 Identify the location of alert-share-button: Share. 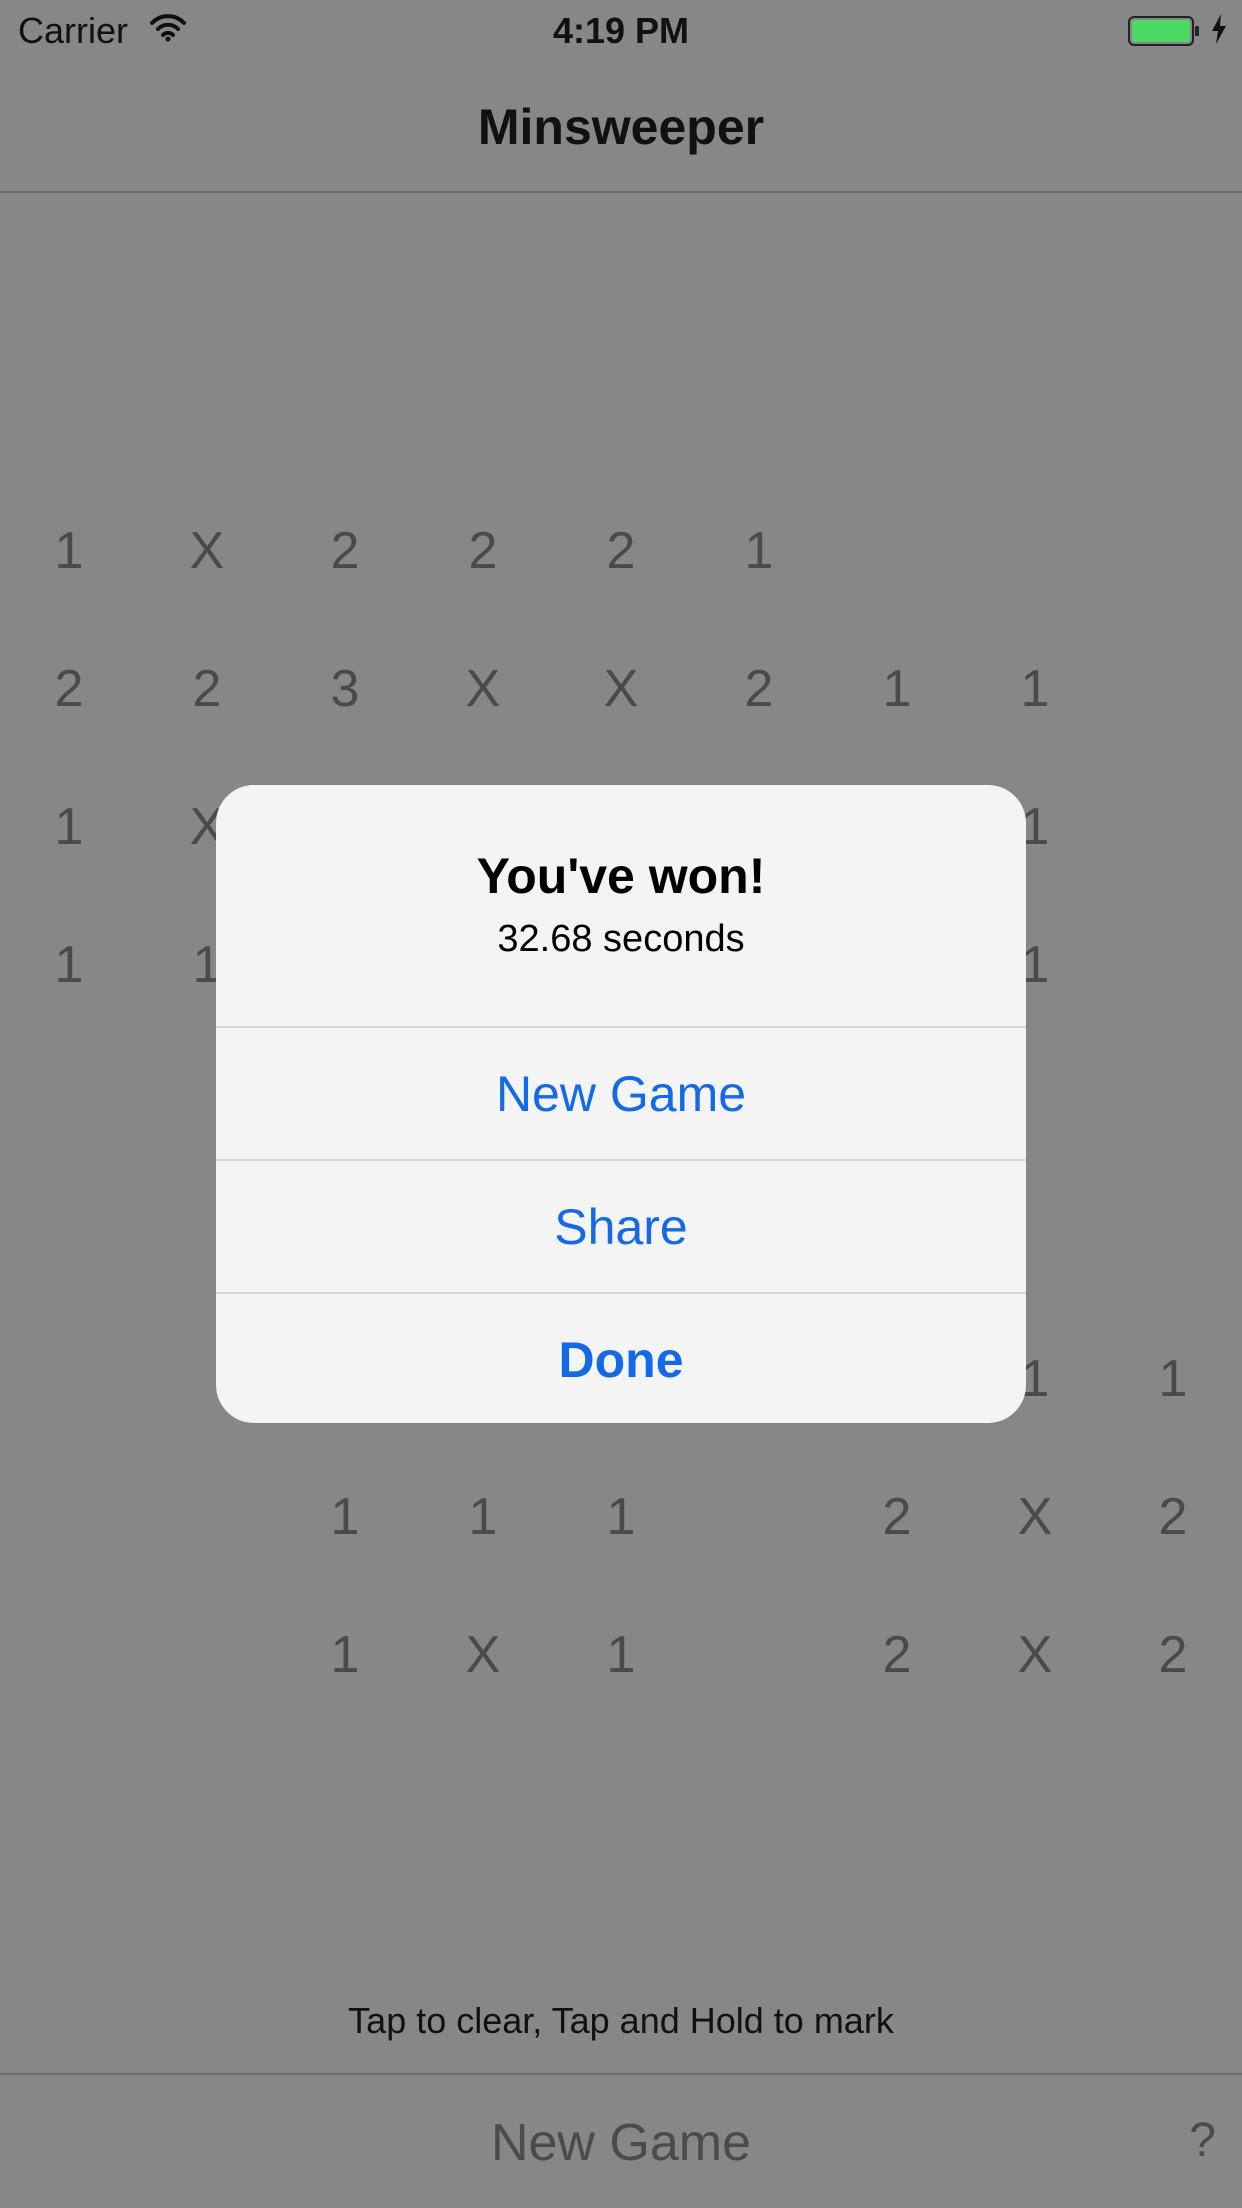
(621, 1226).